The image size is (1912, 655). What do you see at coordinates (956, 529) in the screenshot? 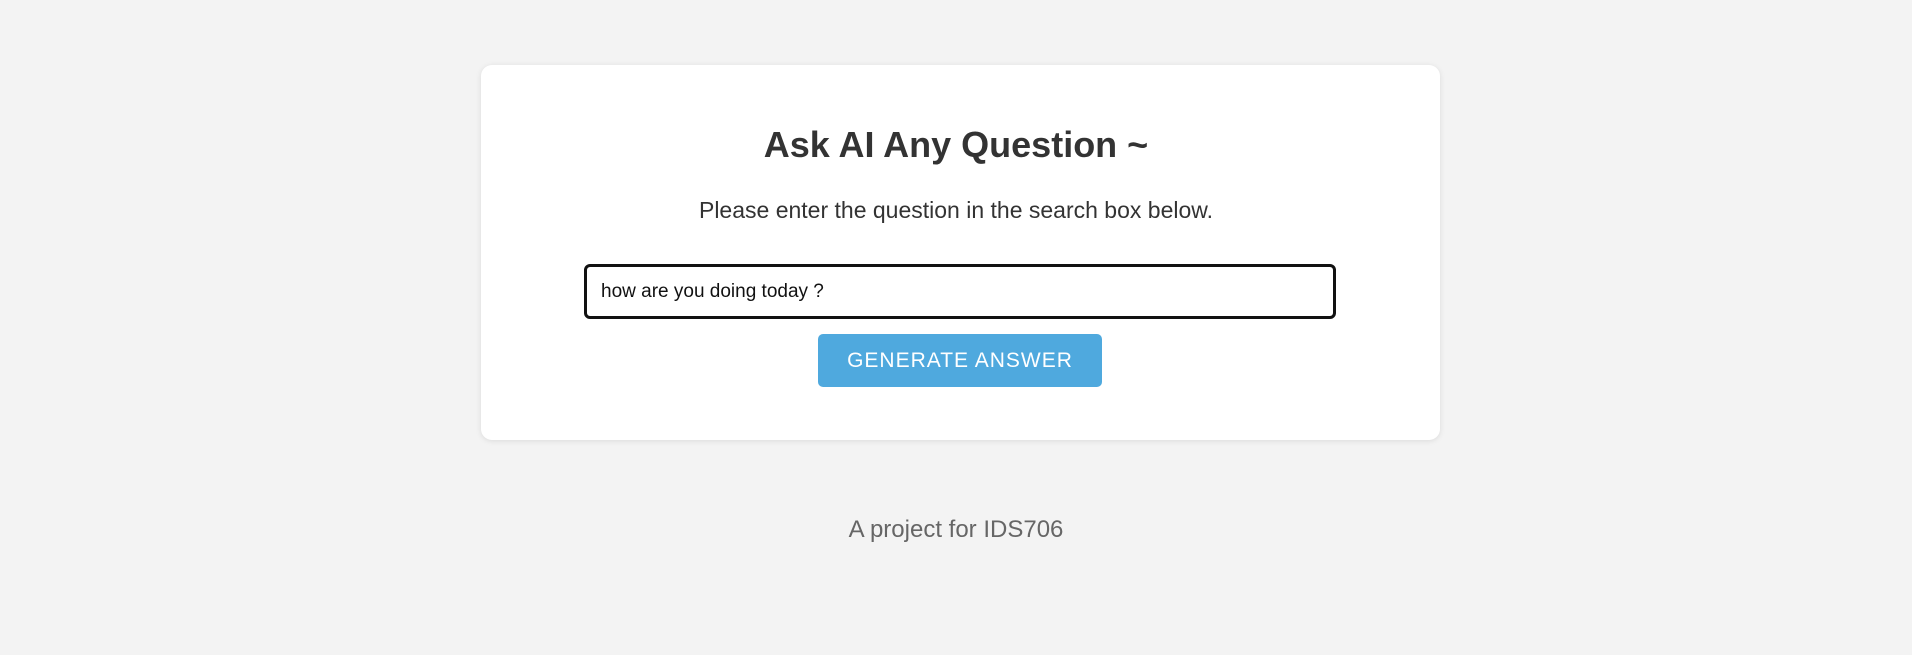
I see `footer-text: A project for IDS706` at bounding box center [956, 529].